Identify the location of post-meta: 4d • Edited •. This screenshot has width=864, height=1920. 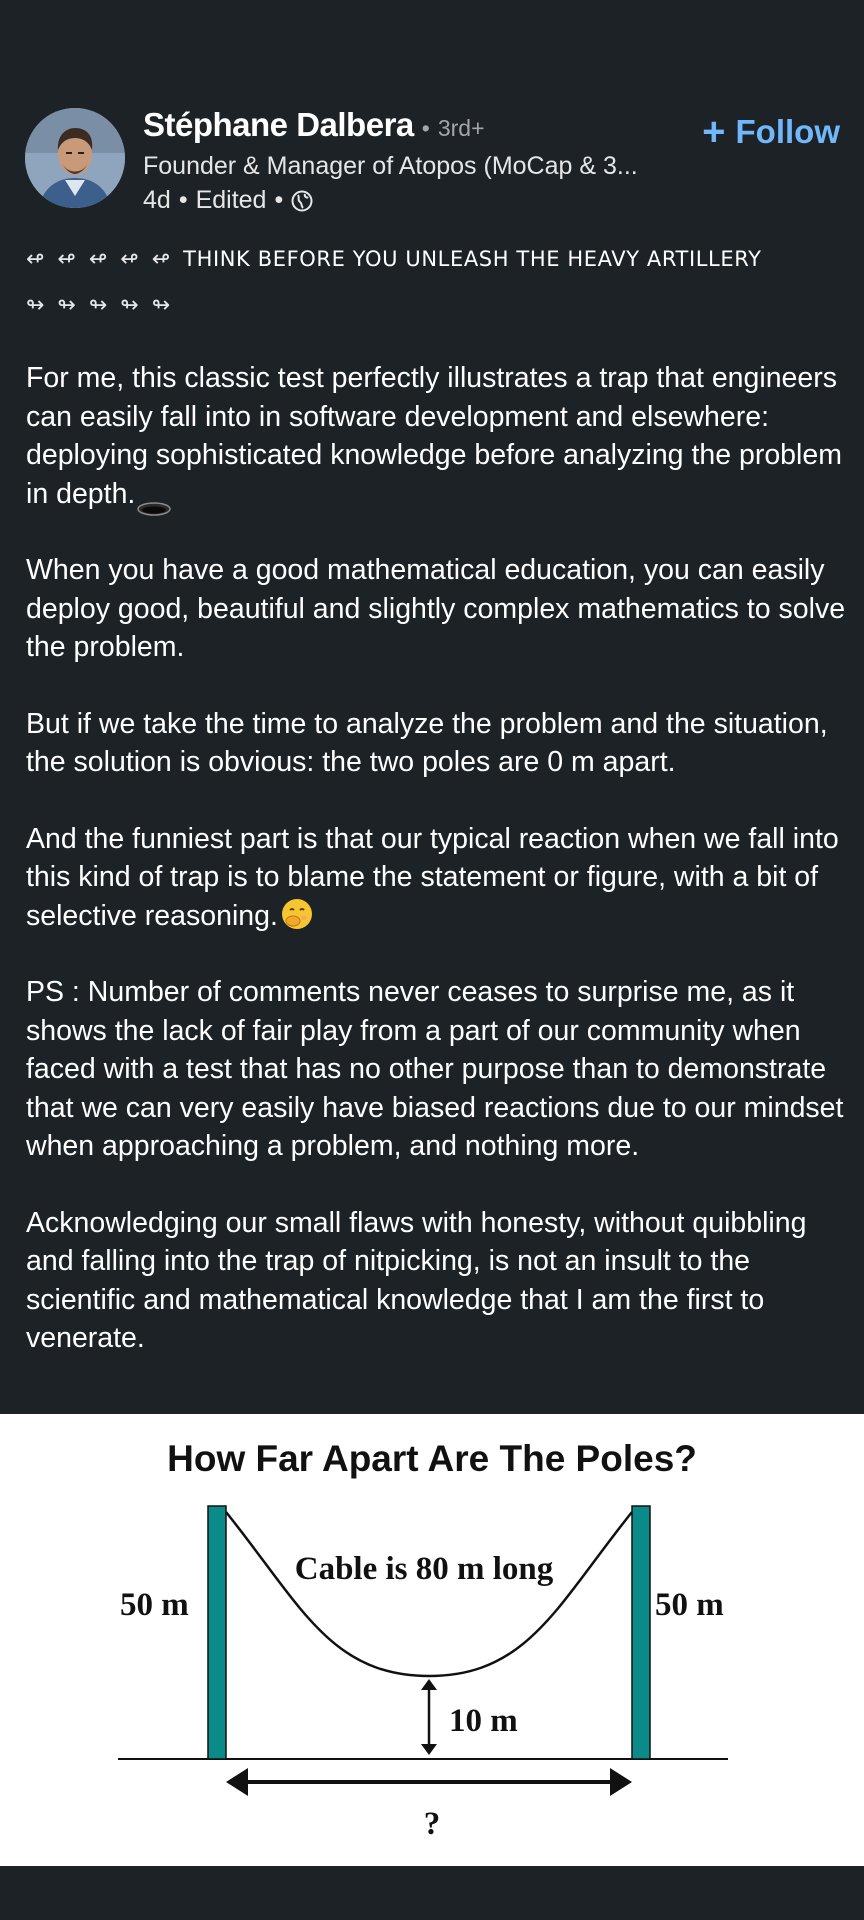
(228, 200).